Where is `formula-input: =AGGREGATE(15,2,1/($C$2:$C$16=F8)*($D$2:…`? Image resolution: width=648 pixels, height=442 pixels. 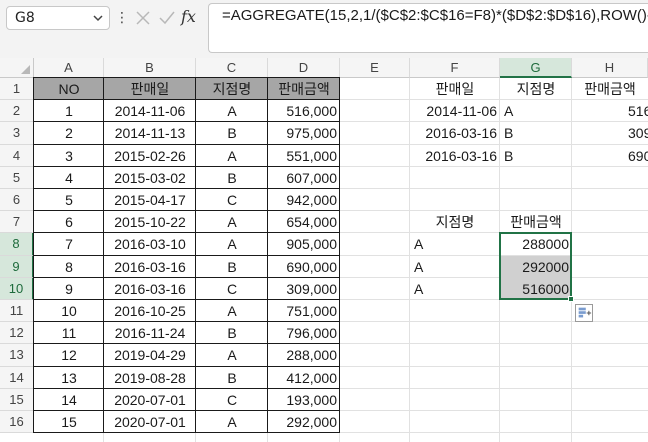
formula-input: =AGGREGATE(15,2,1/($C$2:$C$16=F8)*($D$2:… is located at coordinates (428, 28).